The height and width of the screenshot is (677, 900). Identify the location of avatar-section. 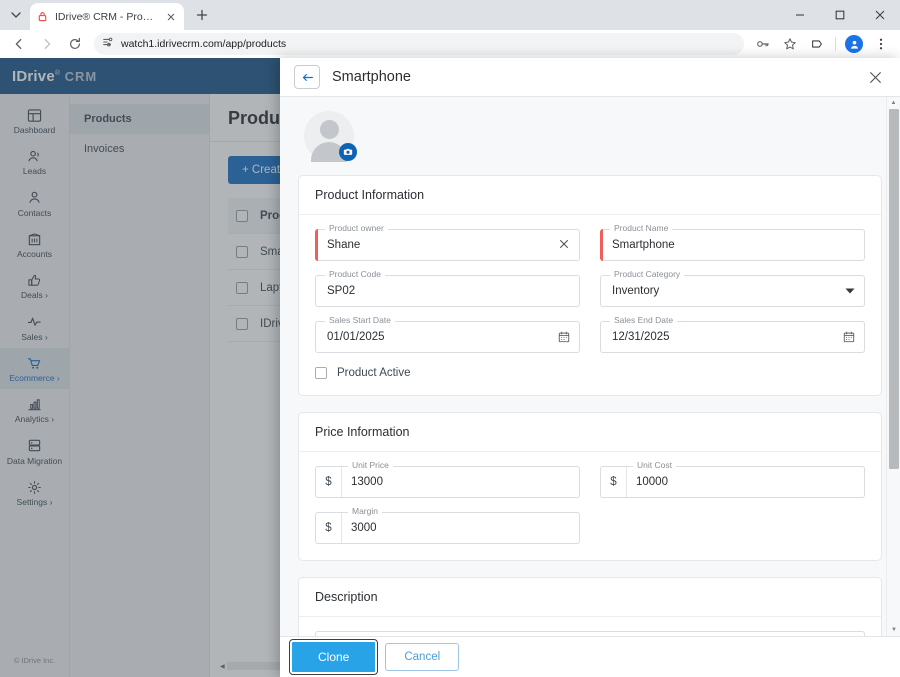
(590, 136).